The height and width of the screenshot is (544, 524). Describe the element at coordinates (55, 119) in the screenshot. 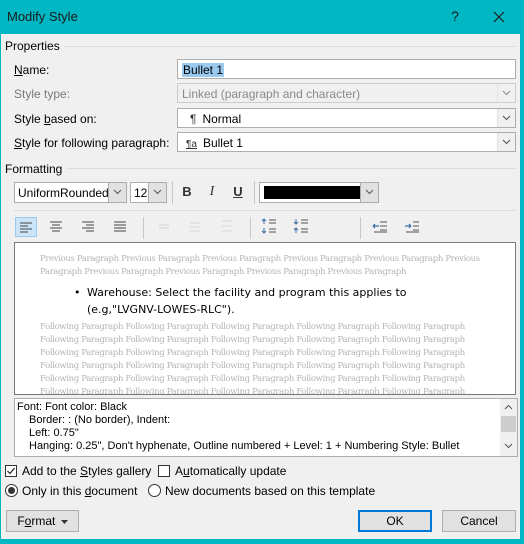

I see `based-on-label: Style based on:` at that location.